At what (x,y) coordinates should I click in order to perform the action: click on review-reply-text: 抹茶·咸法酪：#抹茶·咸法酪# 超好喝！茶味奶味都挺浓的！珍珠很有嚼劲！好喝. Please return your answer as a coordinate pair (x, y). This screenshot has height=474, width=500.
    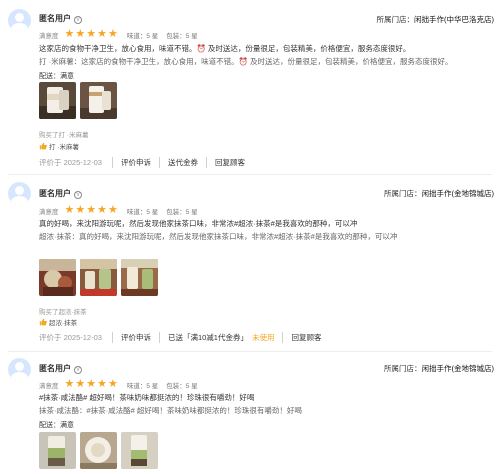
    Looking at the image, I should click on (170, 410).